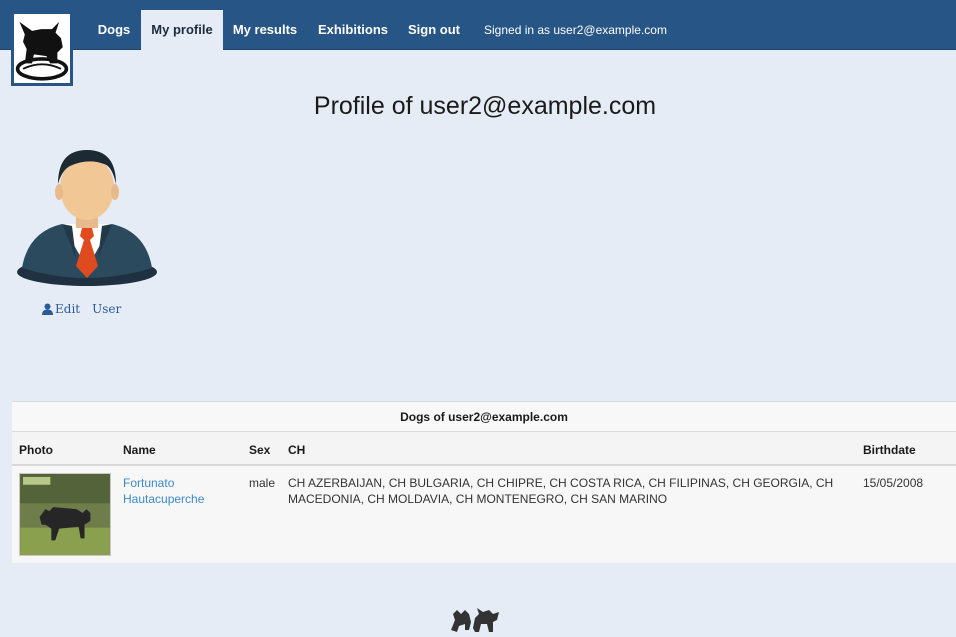 Image resolution: width=956 pixels, height=637 pixels. Describe the element at coordinates (114, 30) in the screenshot. I see `nav-dogs: Dogs` at that location.